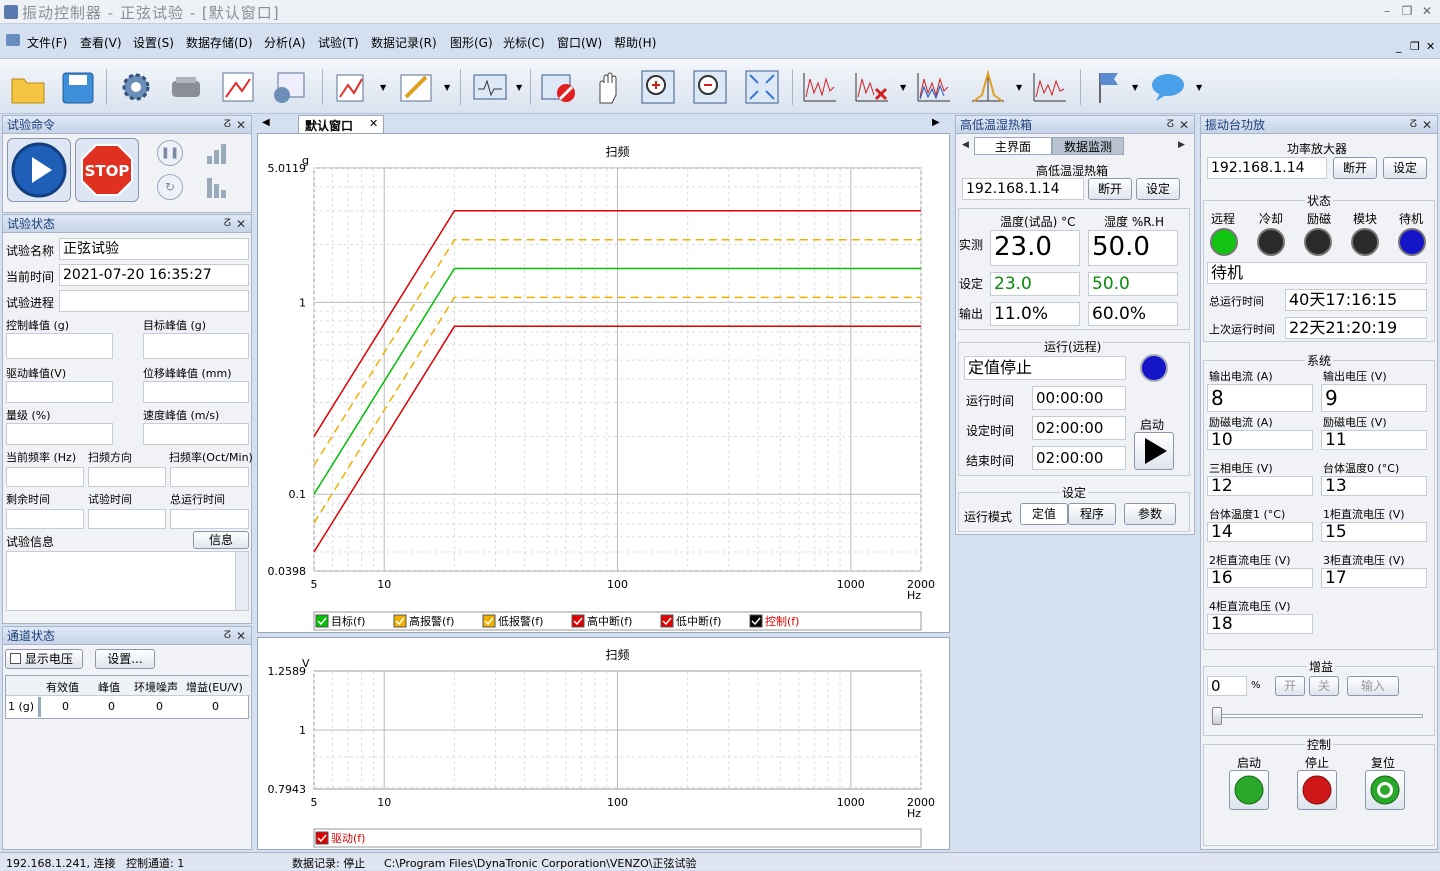 The height and width of the screenshot is (871, 1440). What do you see at coordinates (1399, 46) in the screenshot?
I see `mdi-minimize-icon: _` at bounding box center [1399, 46].